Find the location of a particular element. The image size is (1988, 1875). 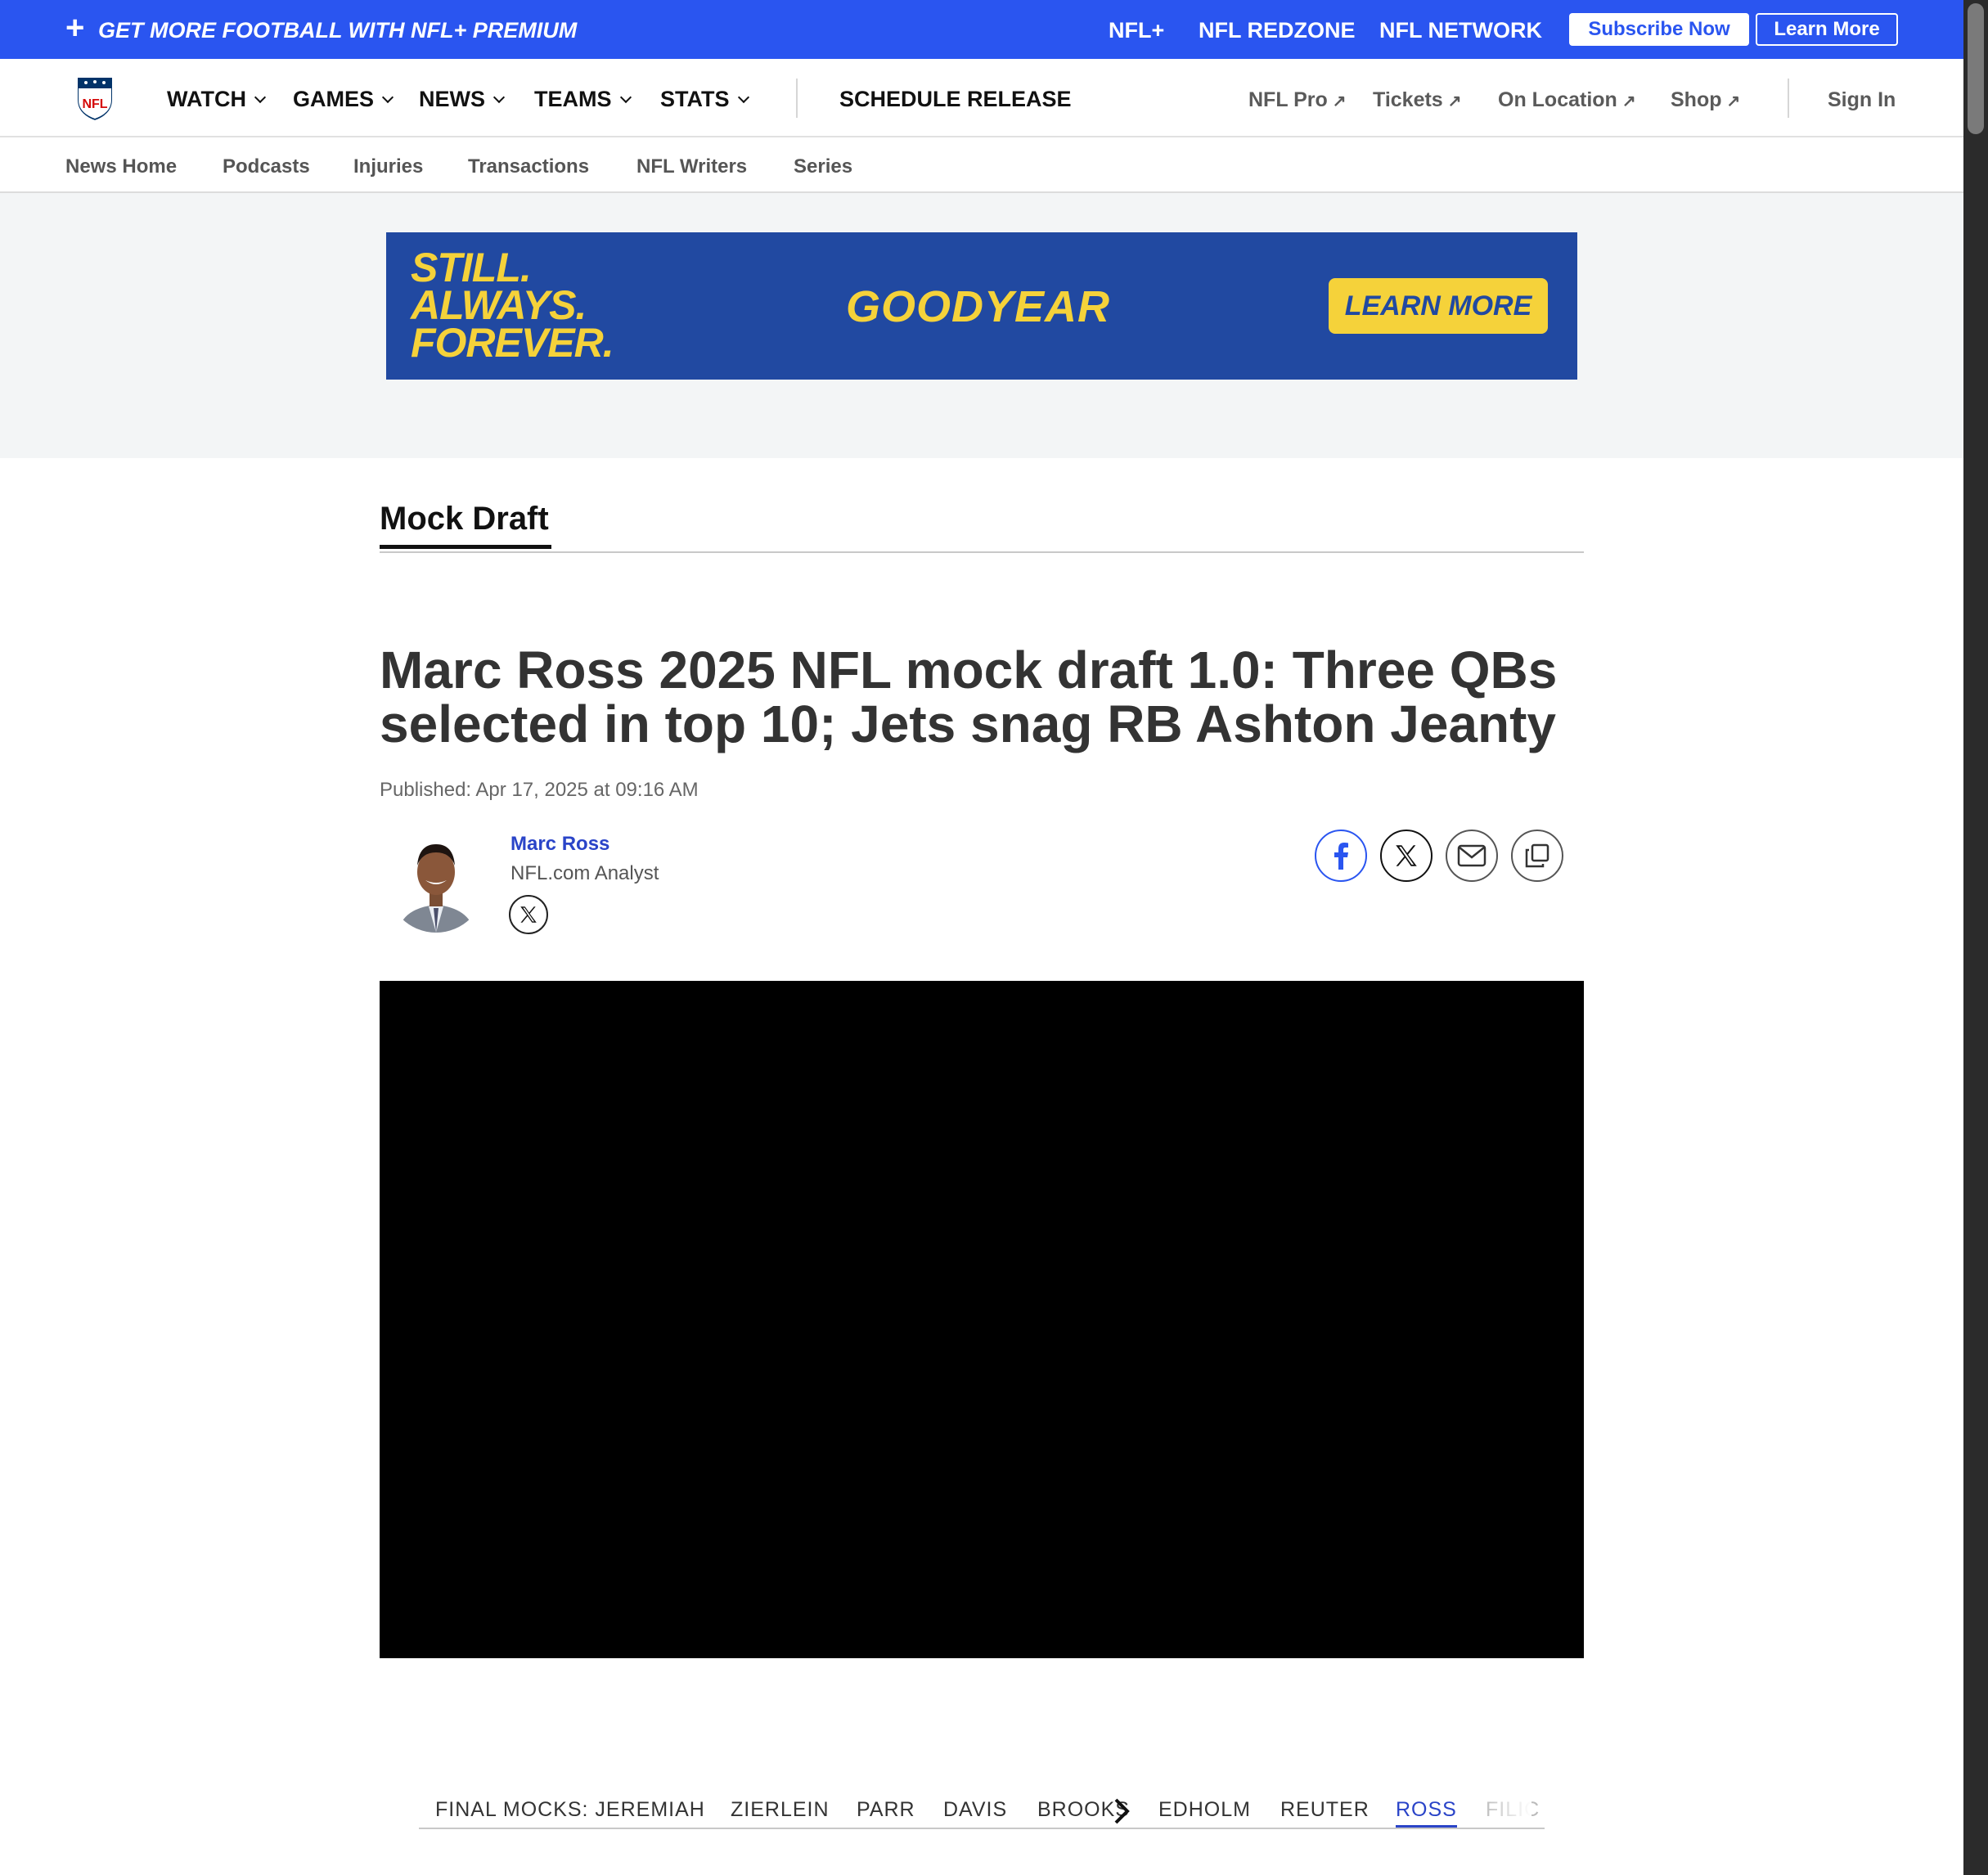

subscribe-now-button: Subscribe Now is located at coordinates (1659, 29).